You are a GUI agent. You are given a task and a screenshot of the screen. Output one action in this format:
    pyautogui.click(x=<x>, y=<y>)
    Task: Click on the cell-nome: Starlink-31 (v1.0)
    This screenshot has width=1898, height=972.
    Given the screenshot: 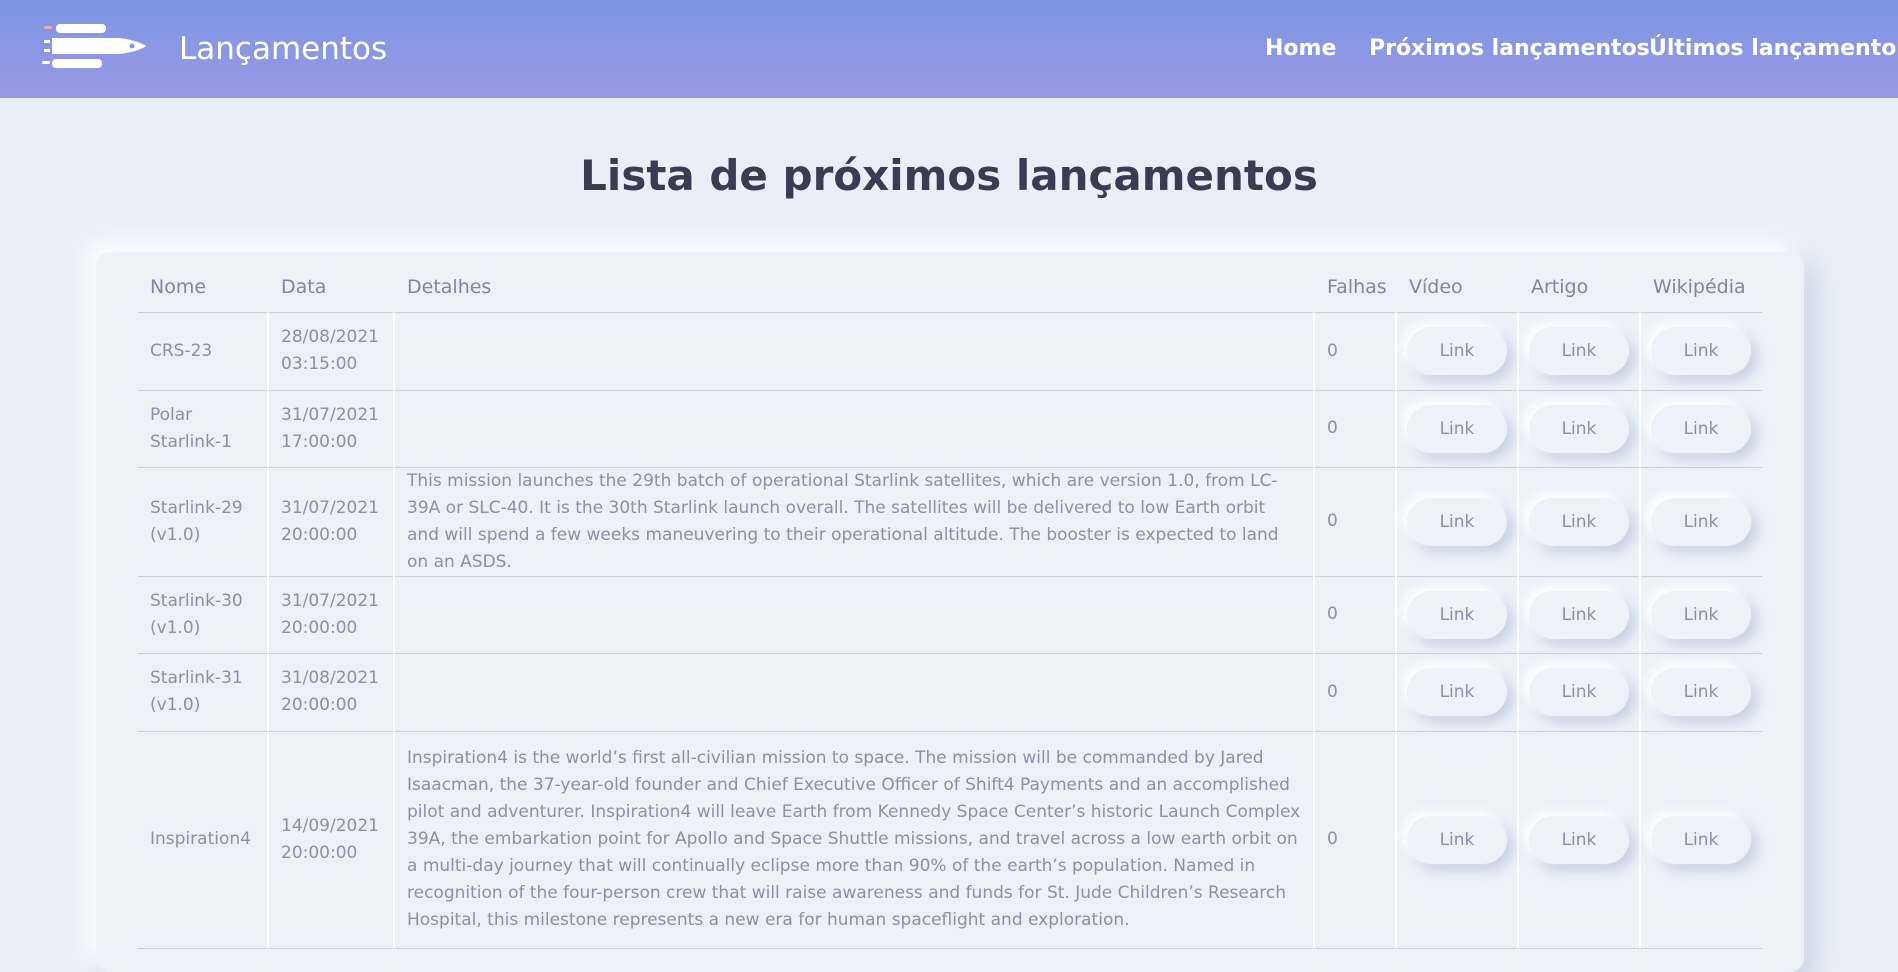 What is the action you would take?
    pyautogui.click(x=203, y=692)
    